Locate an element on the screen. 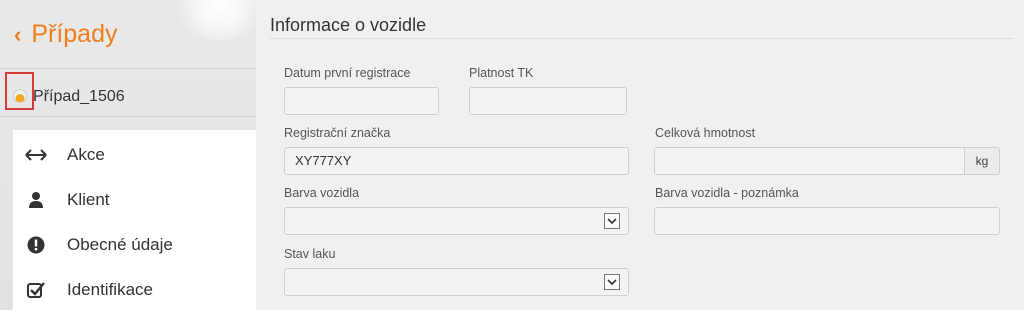 Image resolution: width=1024 pixels, height=310 pixels. sidebar-item-obecne-udaje: Obecné údaje is located at coordinates (134, 245).